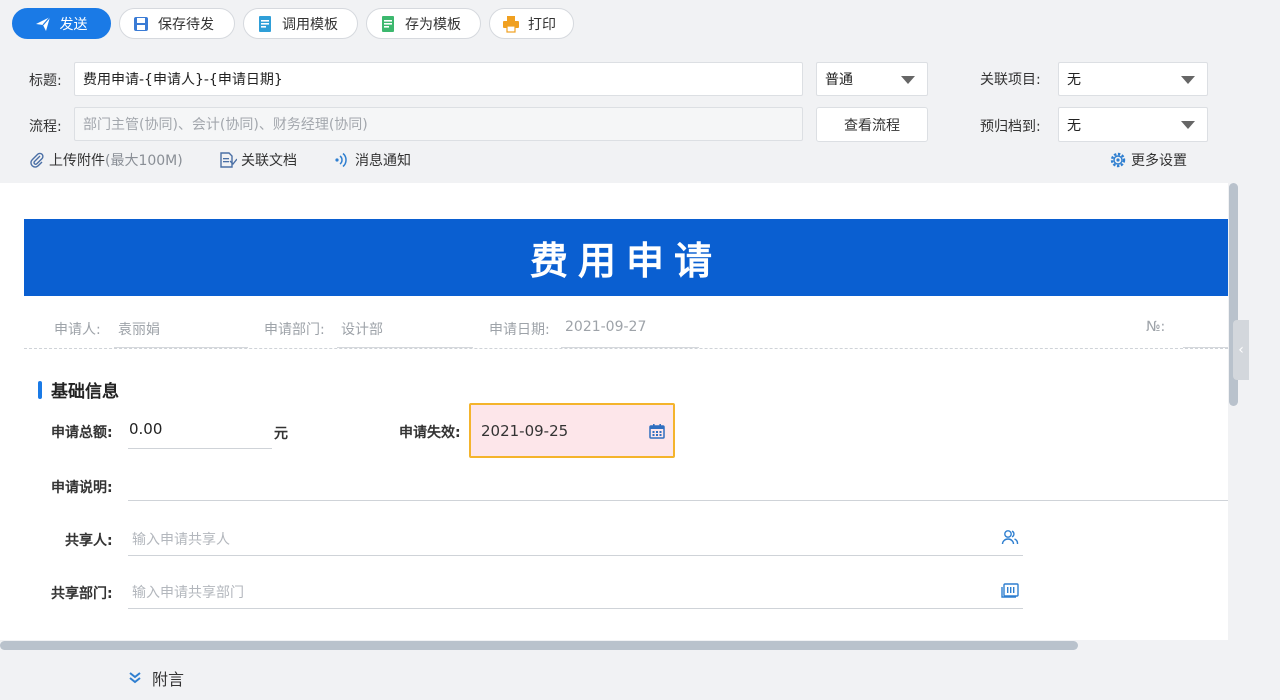 This screenshot has height=700, width=1280. I want to click on related-project-label: 关联项目:, so click(1010, 80).